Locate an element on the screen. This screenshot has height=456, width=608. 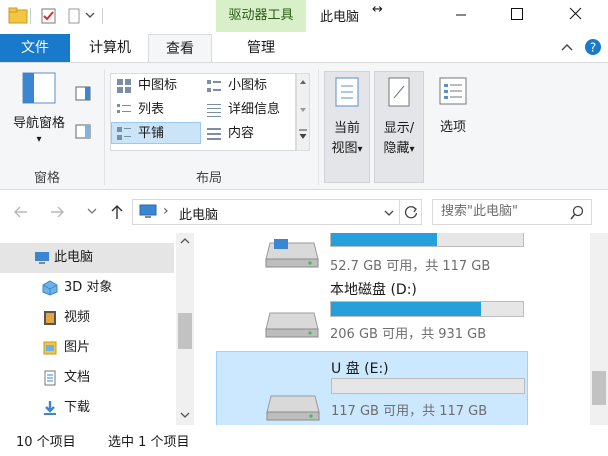
usb-drive-icon is located at coordinates (293, 408).